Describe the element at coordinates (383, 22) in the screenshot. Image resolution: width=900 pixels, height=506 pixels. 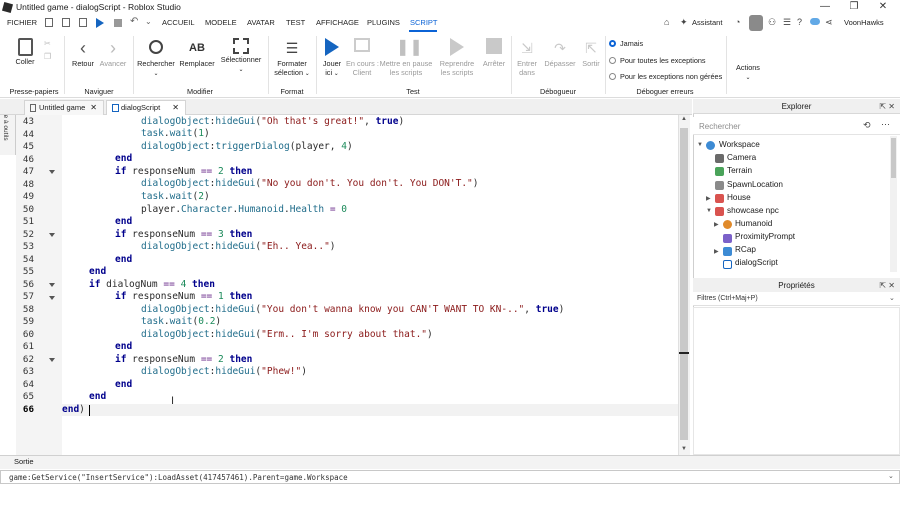
I see `menu-plugins: PLUGINS` at that location.